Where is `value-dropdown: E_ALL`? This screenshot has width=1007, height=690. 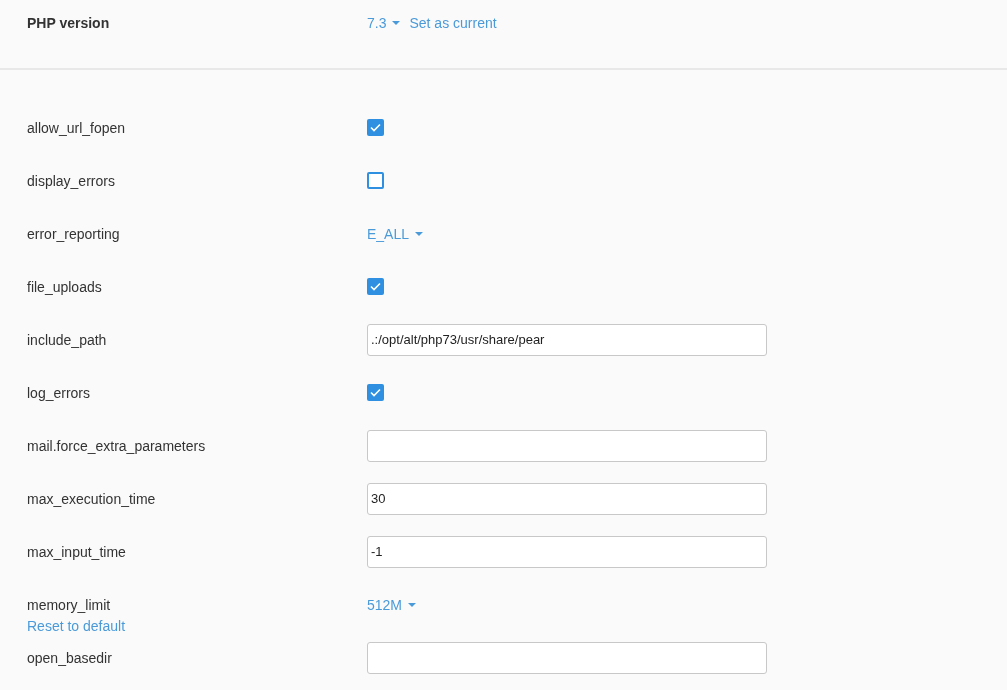 value-dropdown: E_ALL is located at coordinates (395, 233).